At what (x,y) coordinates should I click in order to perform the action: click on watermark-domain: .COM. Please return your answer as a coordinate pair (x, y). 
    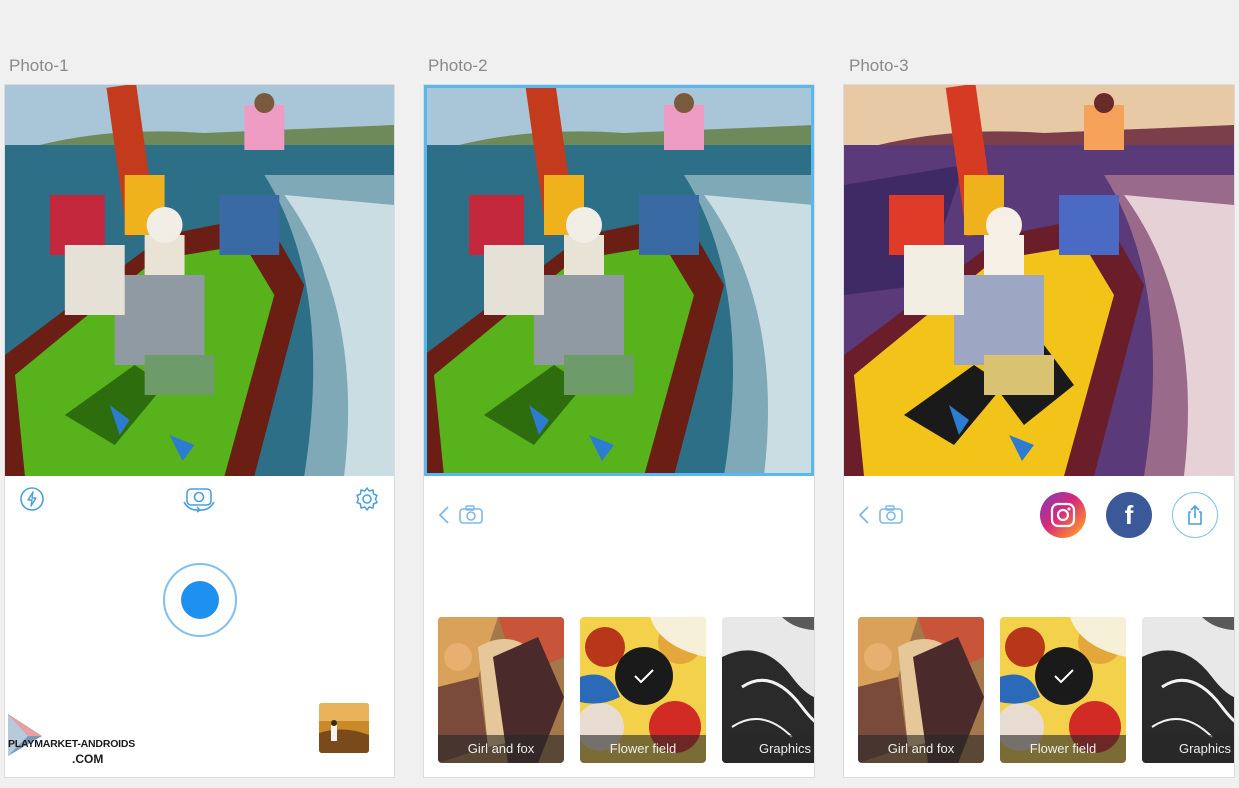
    Looking at the image, I should click on (88, 759).